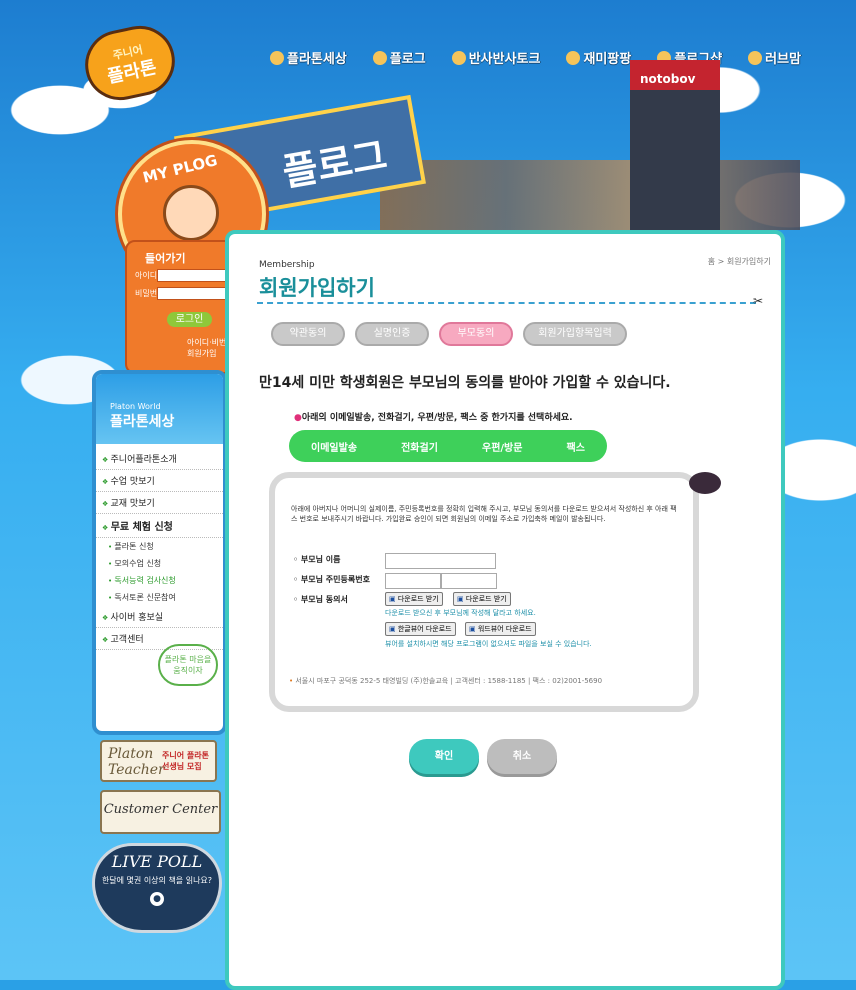 The height and width of the screenshot is (990, 856). What do you see at coordinates (444, 756) in the screenshot?
I see `confirm-button: 확인` at bounding box center [444, 756].